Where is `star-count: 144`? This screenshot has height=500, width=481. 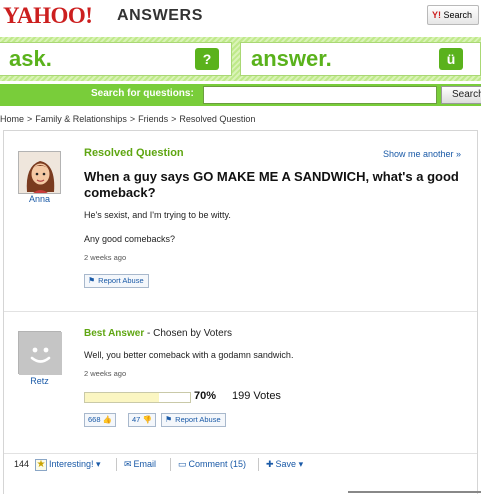 star-count: 144 is located at coordinates (22, 464).